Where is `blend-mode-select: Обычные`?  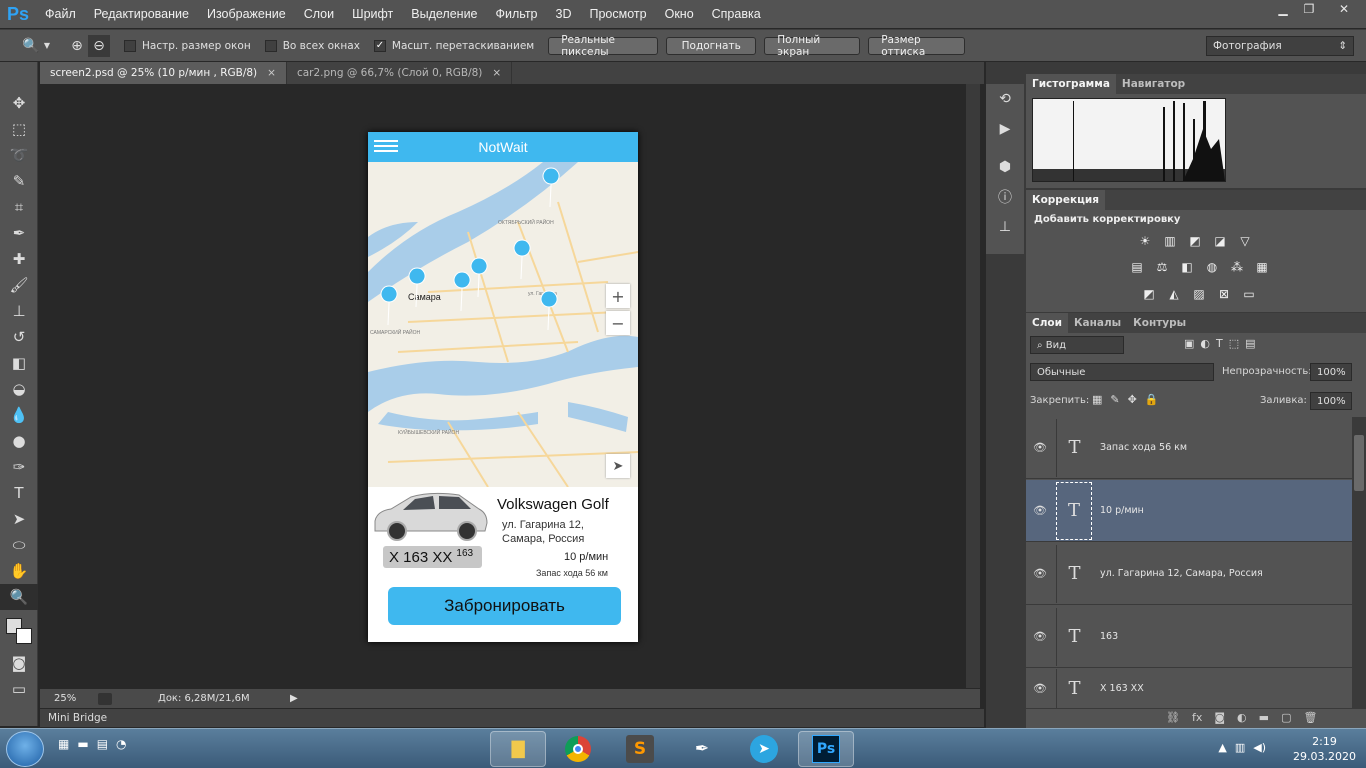
blend-mode-select: Обычные is located at coordinates (1122, 372).